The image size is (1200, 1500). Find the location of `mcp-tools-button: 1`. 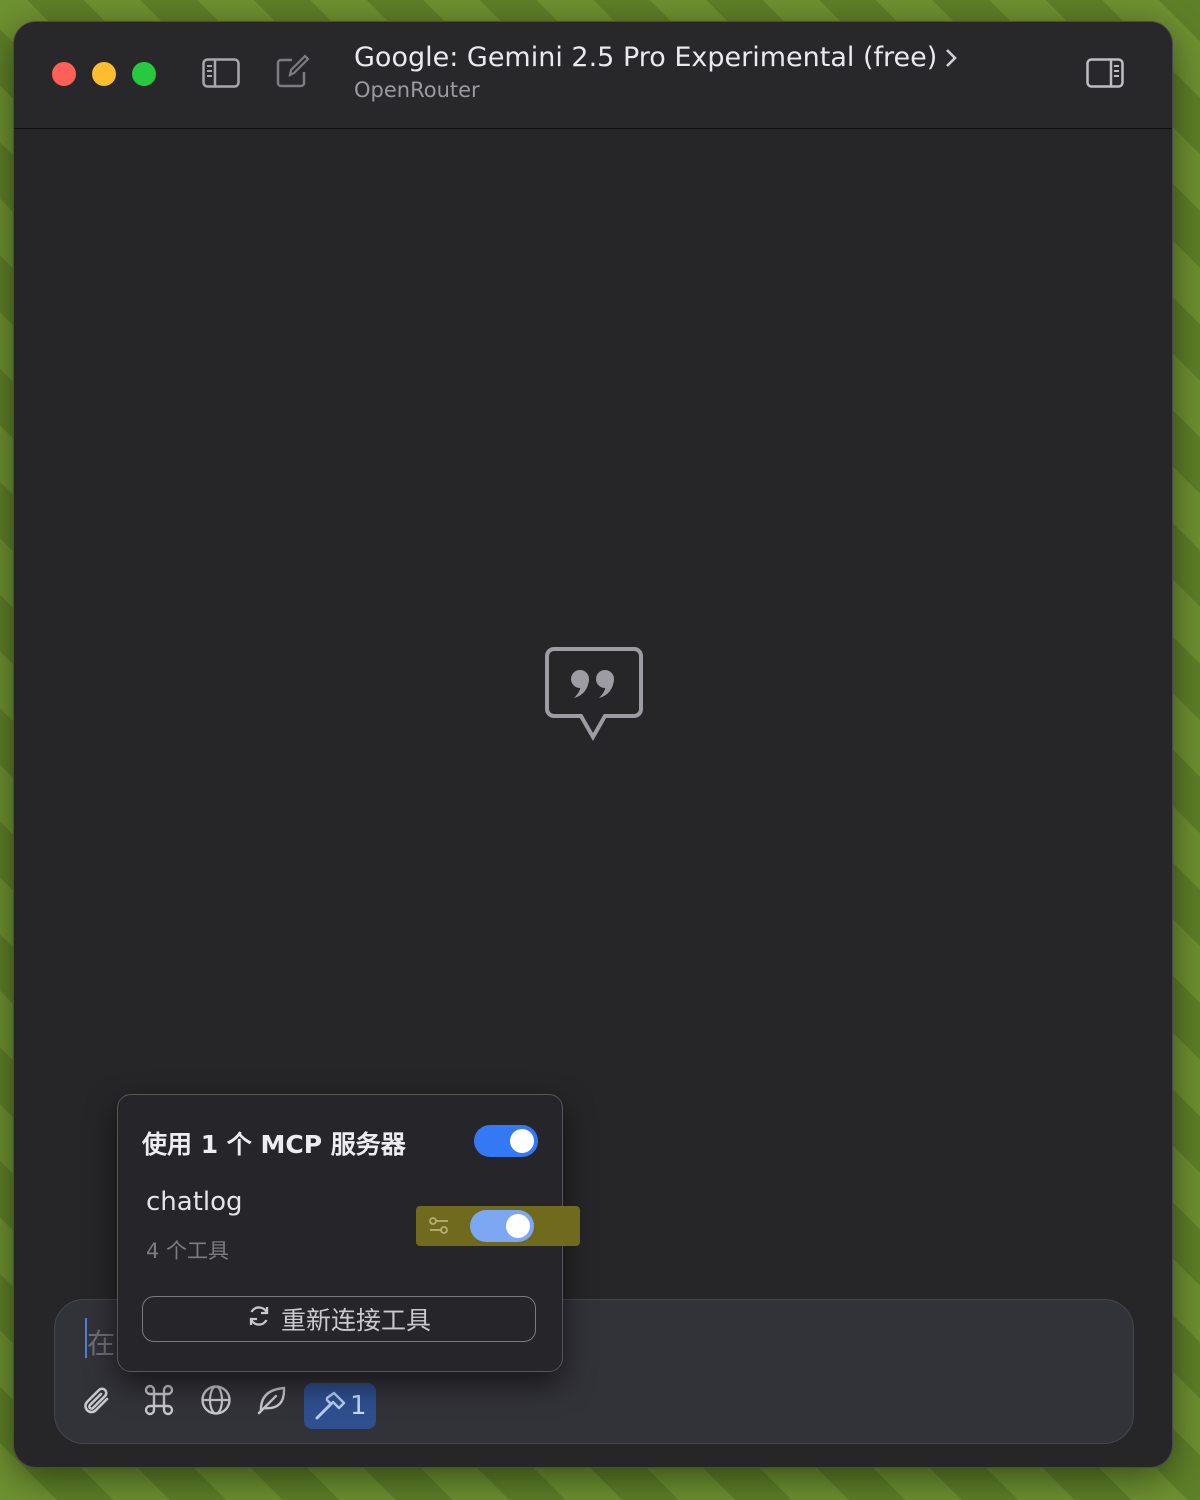

mcp-tools-button: 1 is located at coordinates (340, 1406).